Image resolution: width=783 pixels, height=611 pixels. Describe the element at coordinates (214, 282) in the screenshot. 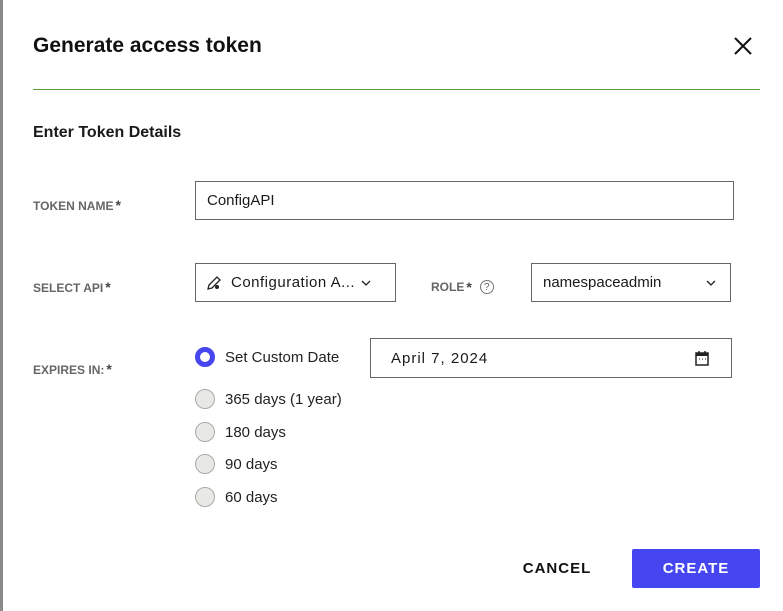

I see `api-edit-icon` at that location.